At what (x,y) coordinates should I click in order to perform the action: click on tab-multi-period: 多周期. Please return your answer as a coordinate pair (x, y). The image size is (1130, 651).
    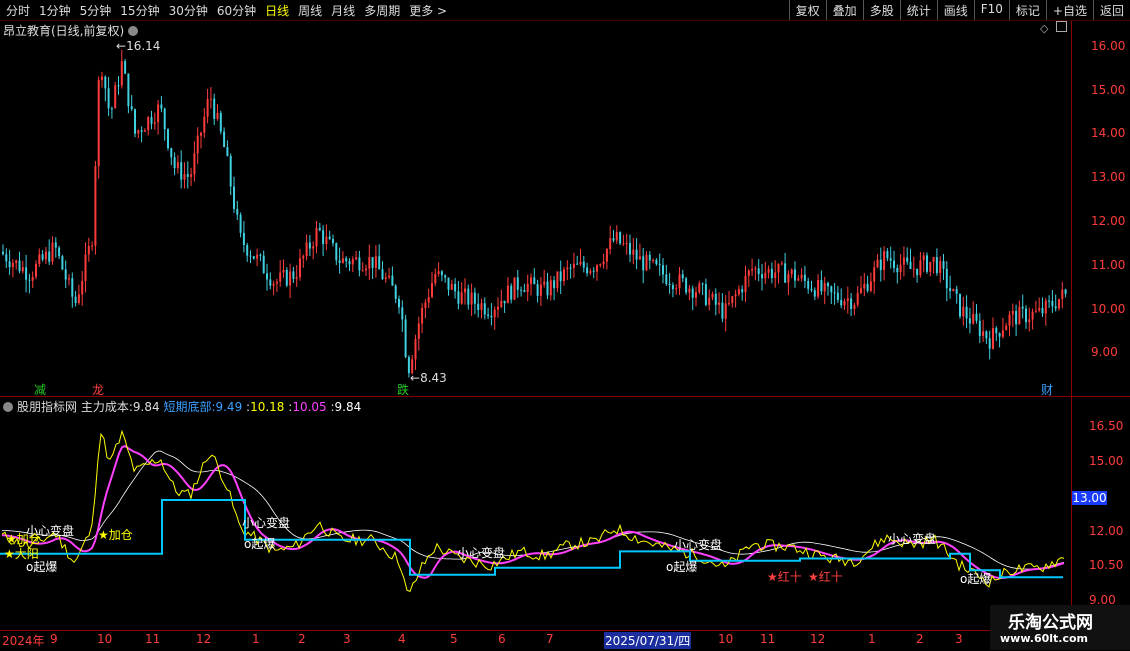
    Looking at the image, I should click on (382, 10).